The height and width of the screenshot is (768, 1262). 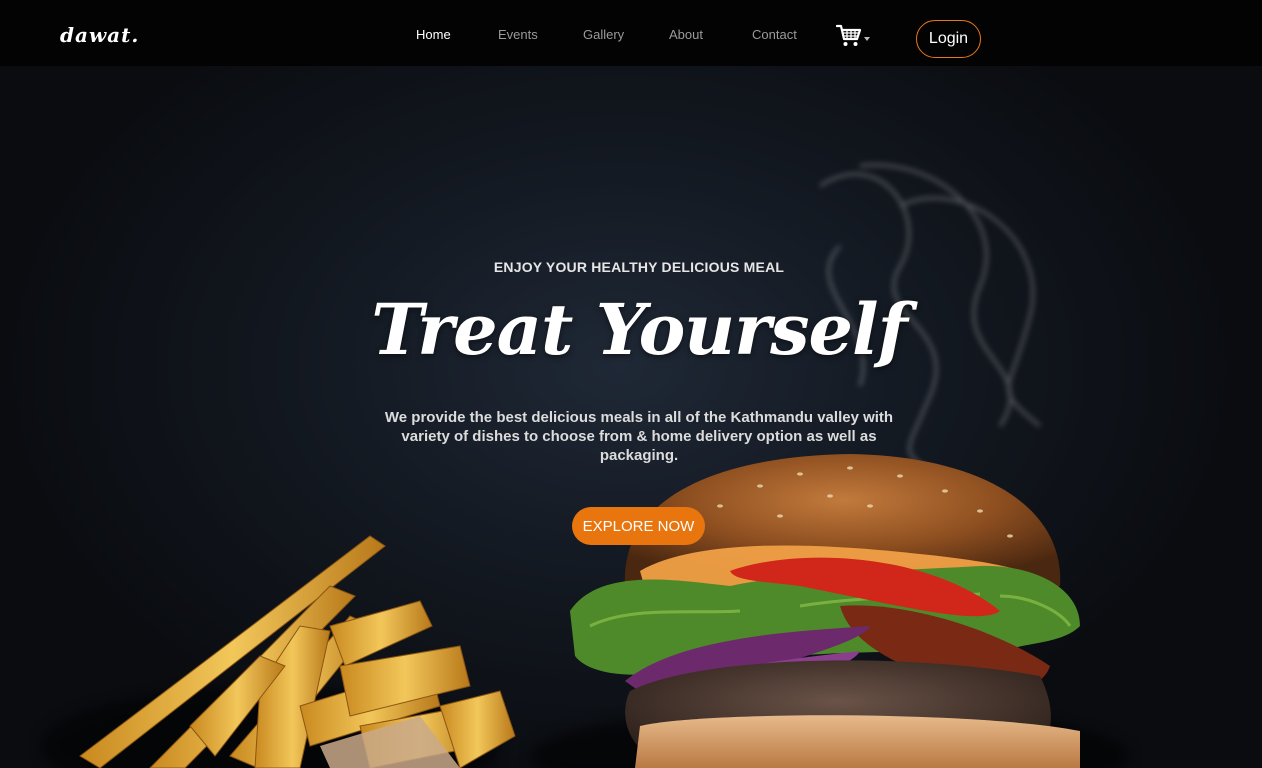 I want to click on chevron-down-icon, so click(x=867, y=39).